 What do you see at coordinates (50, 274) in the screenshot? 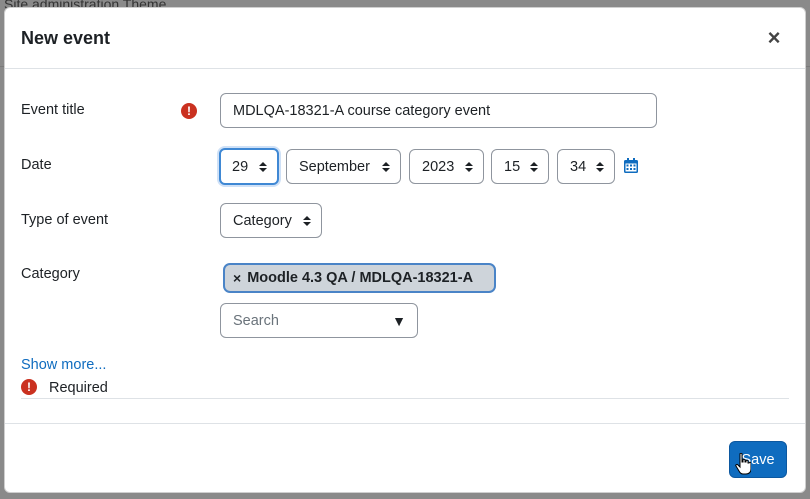
I see `category-label: Category` at bounding box center [50, 274].